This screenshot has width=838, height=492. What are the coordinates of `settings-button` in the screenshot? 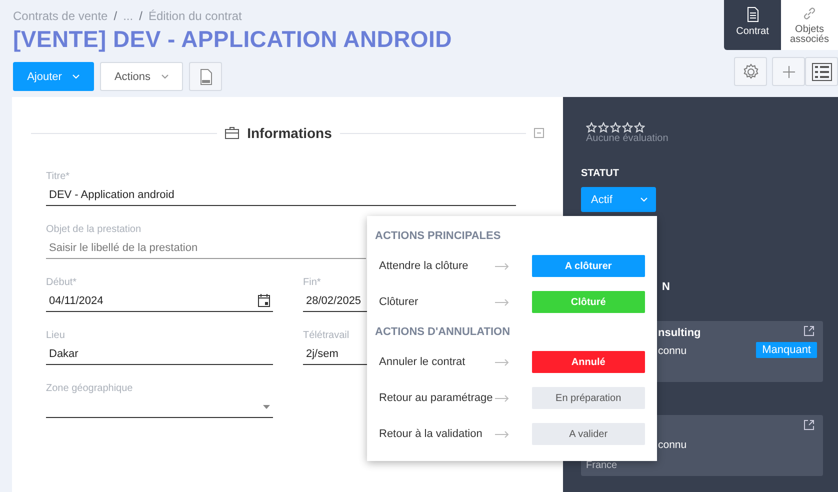 It's located at (750, 71).